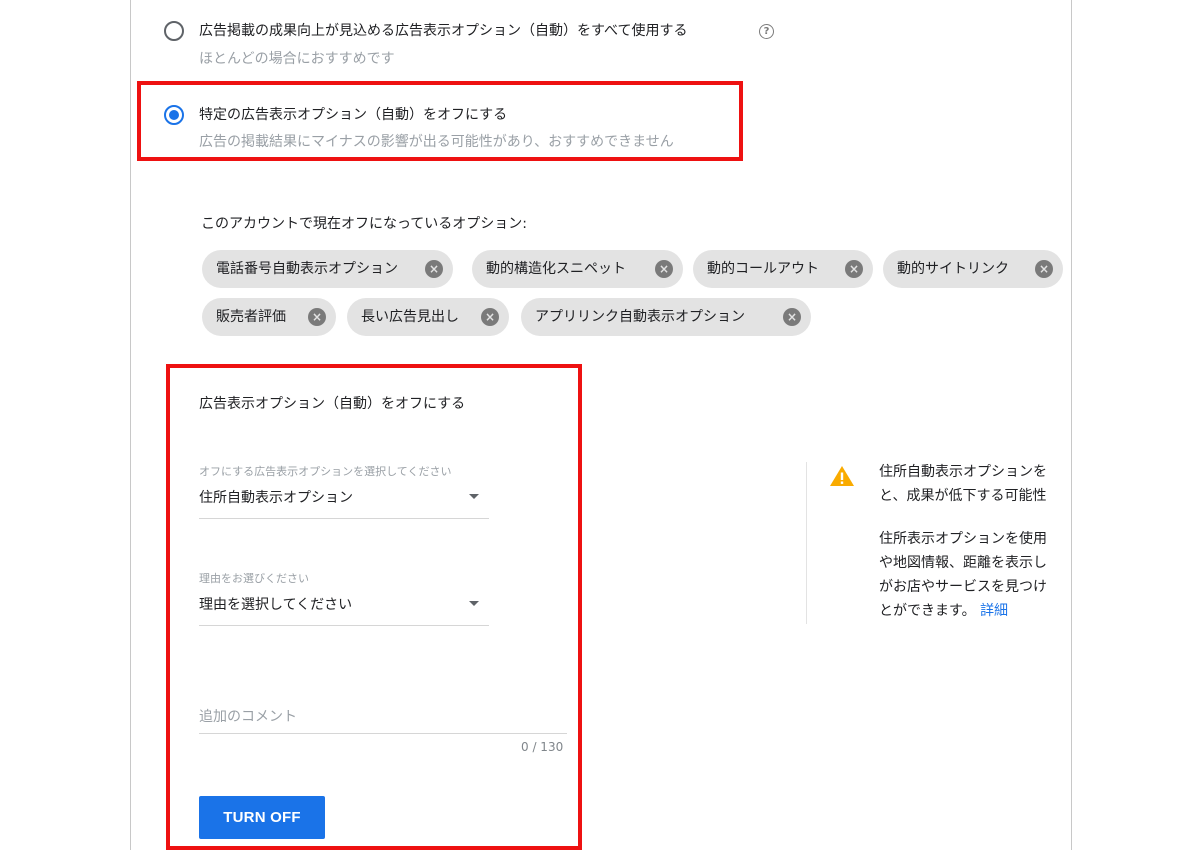  I want to click on option-use-all-label: 広告掲載の成果向上が見込める広告表示オプション（自動）をすべて使用する, so click(443, 31).